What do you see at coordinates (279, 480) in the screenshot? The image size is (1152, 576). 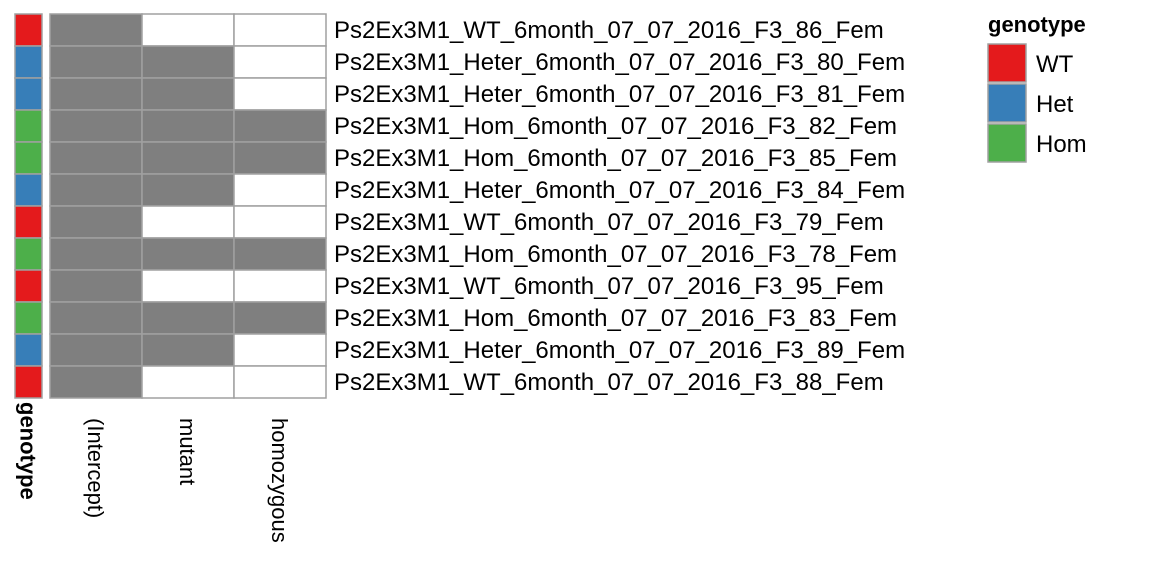 I see `column-label: homozygous` at bounding box center [279, 480].